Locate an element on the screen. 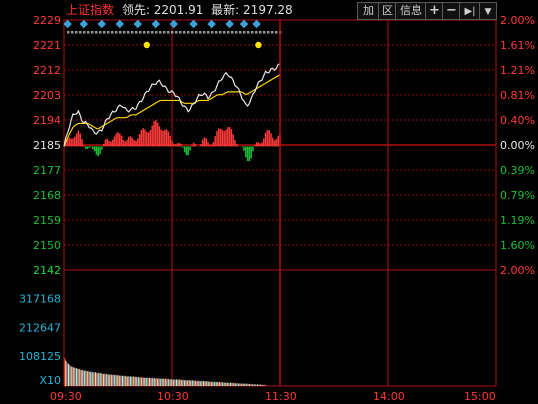 This screenshot has height=404, width=538. jump-to-end-button: ▶| is located at coordinates (470, 11).